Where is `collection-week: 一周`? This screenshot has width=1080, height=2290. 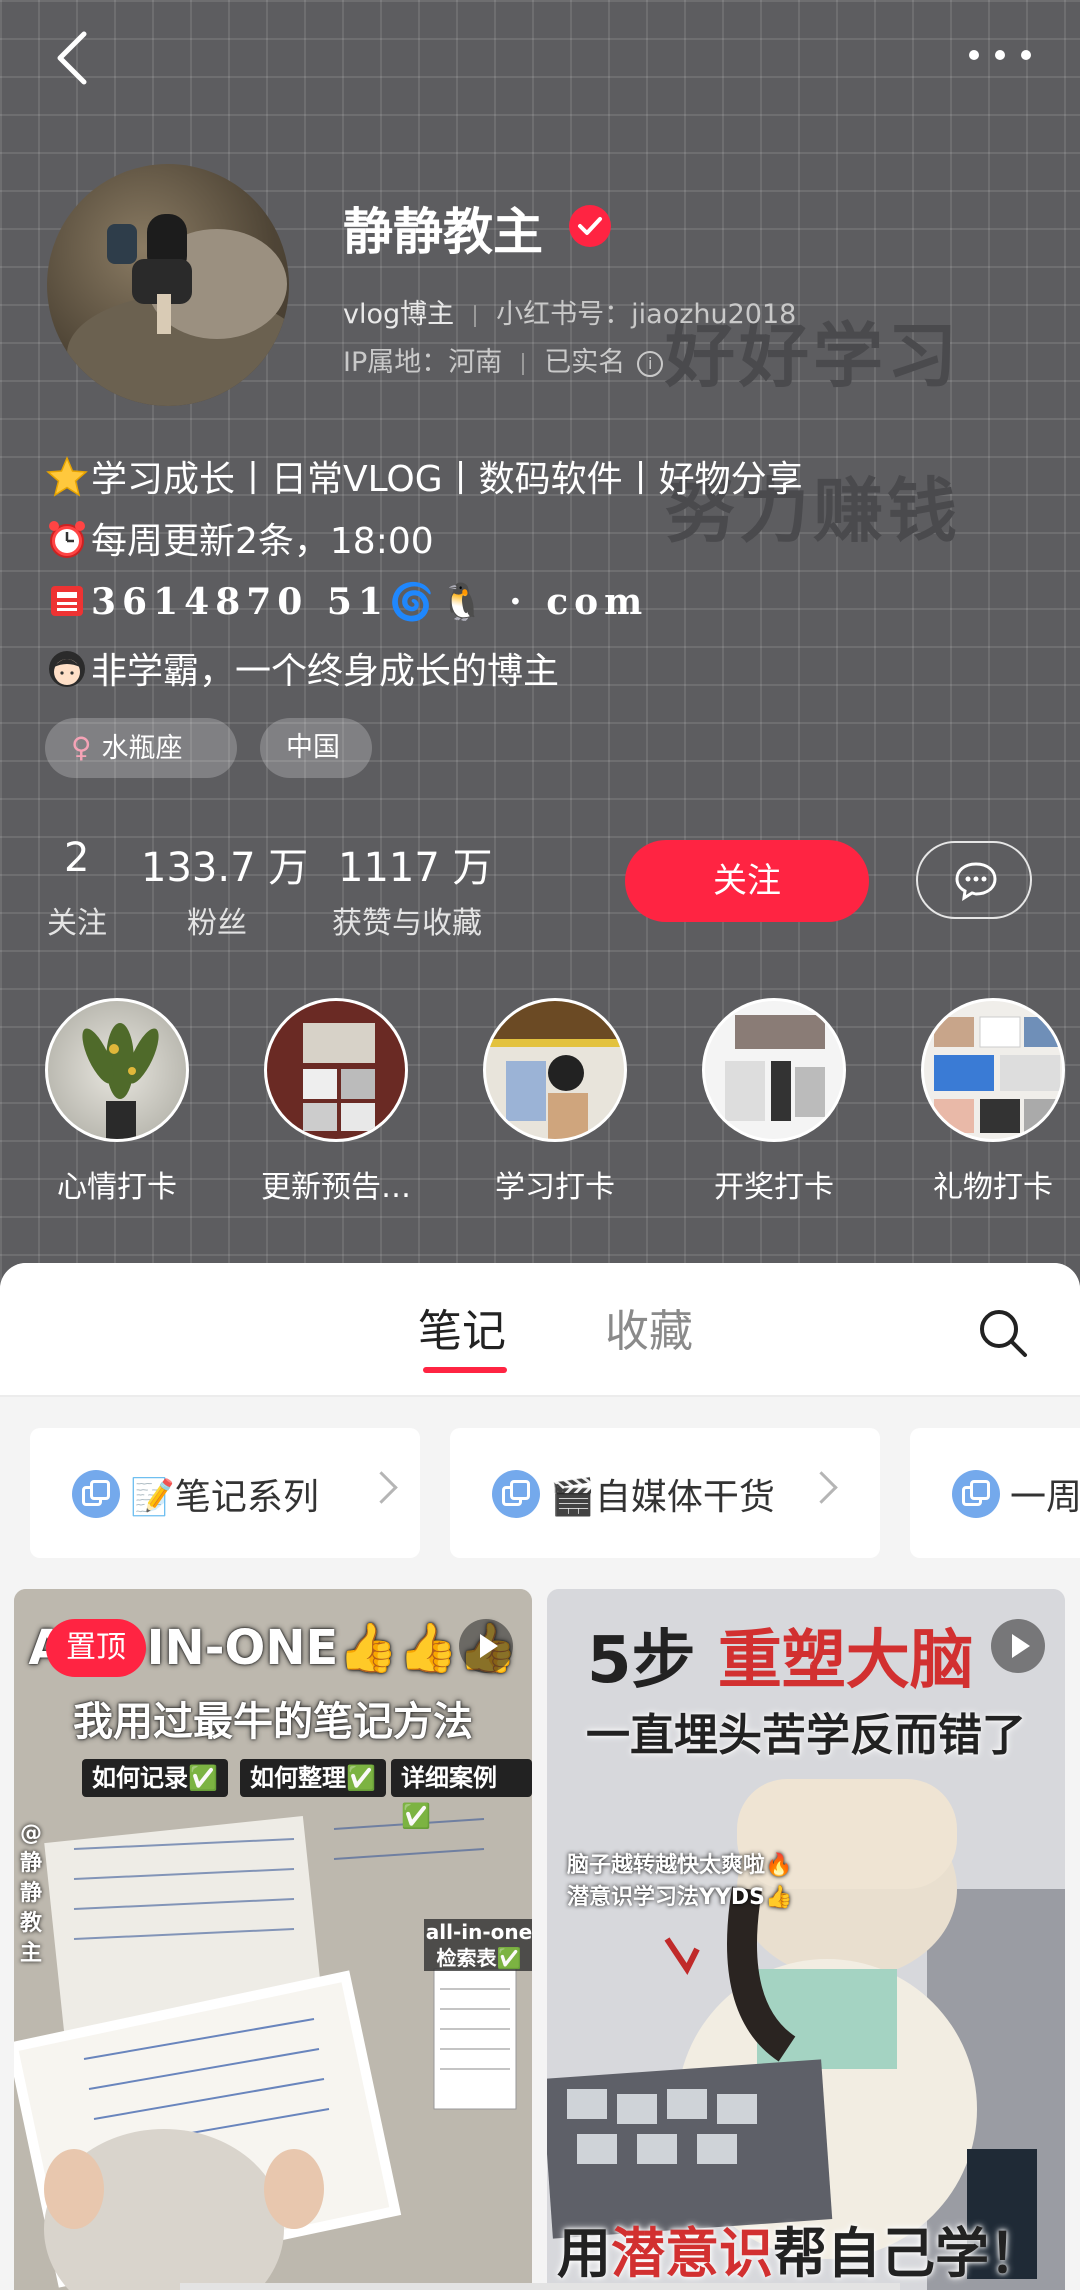 collection-week: 一周 is located at coordinates (995, 1493).